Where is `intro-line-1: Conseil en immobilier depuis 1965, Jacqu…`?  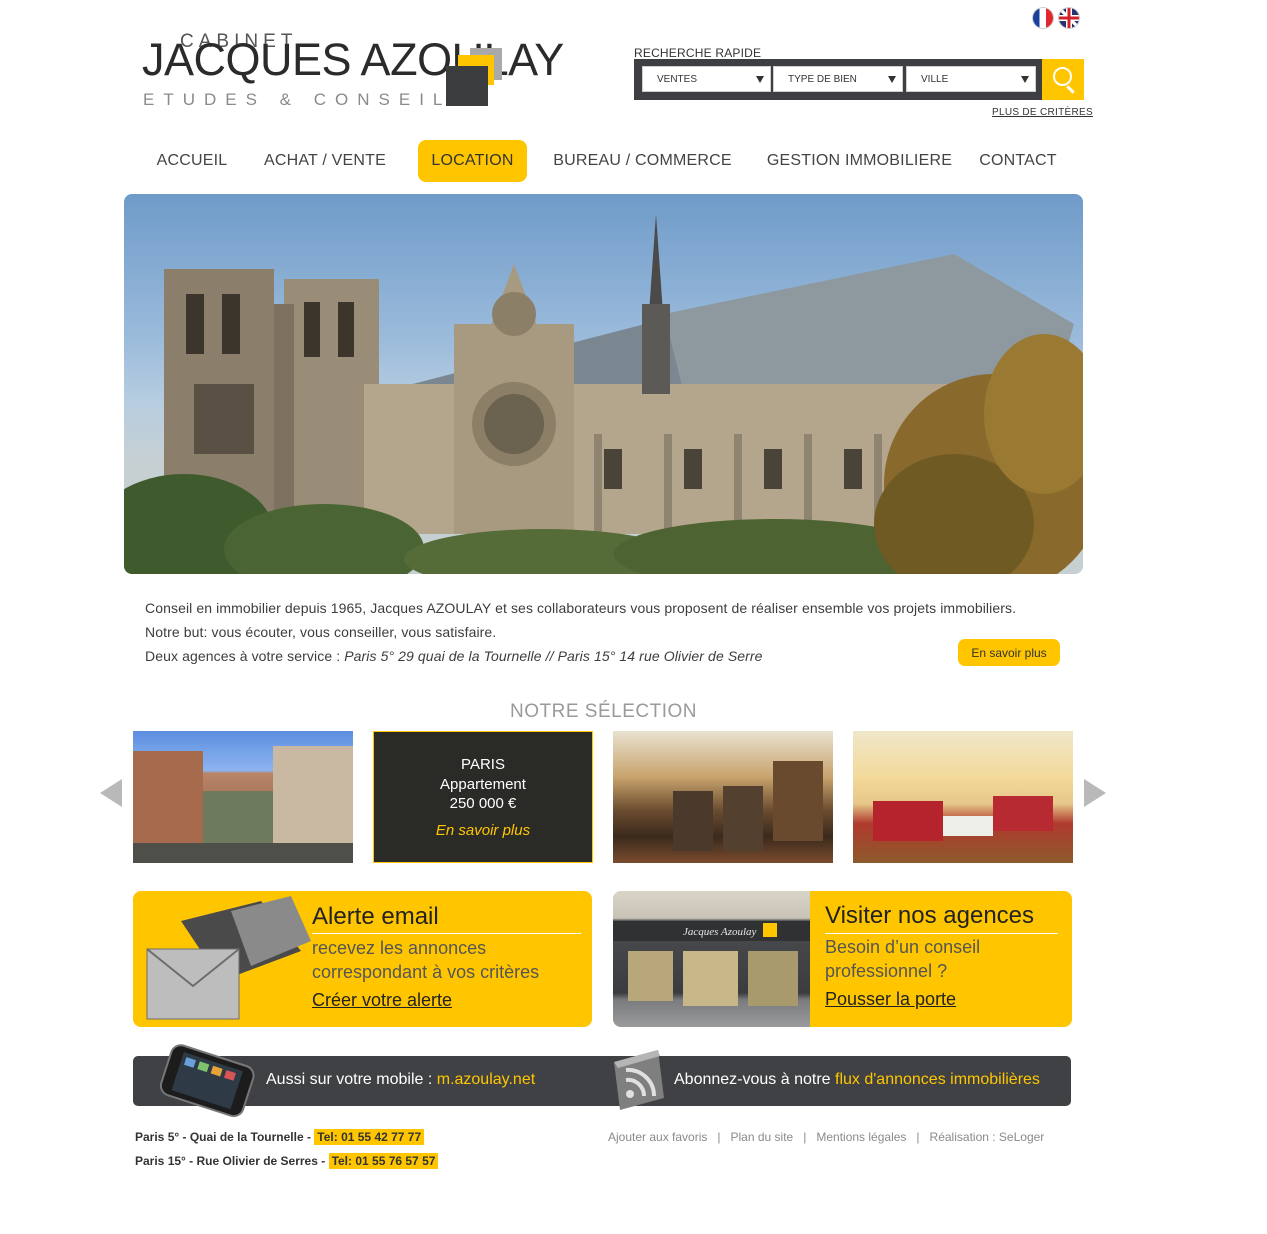 intro-line-1: Conseil en immobilier depuis 1965, Jacqu… is located at coordinates (581, 608).